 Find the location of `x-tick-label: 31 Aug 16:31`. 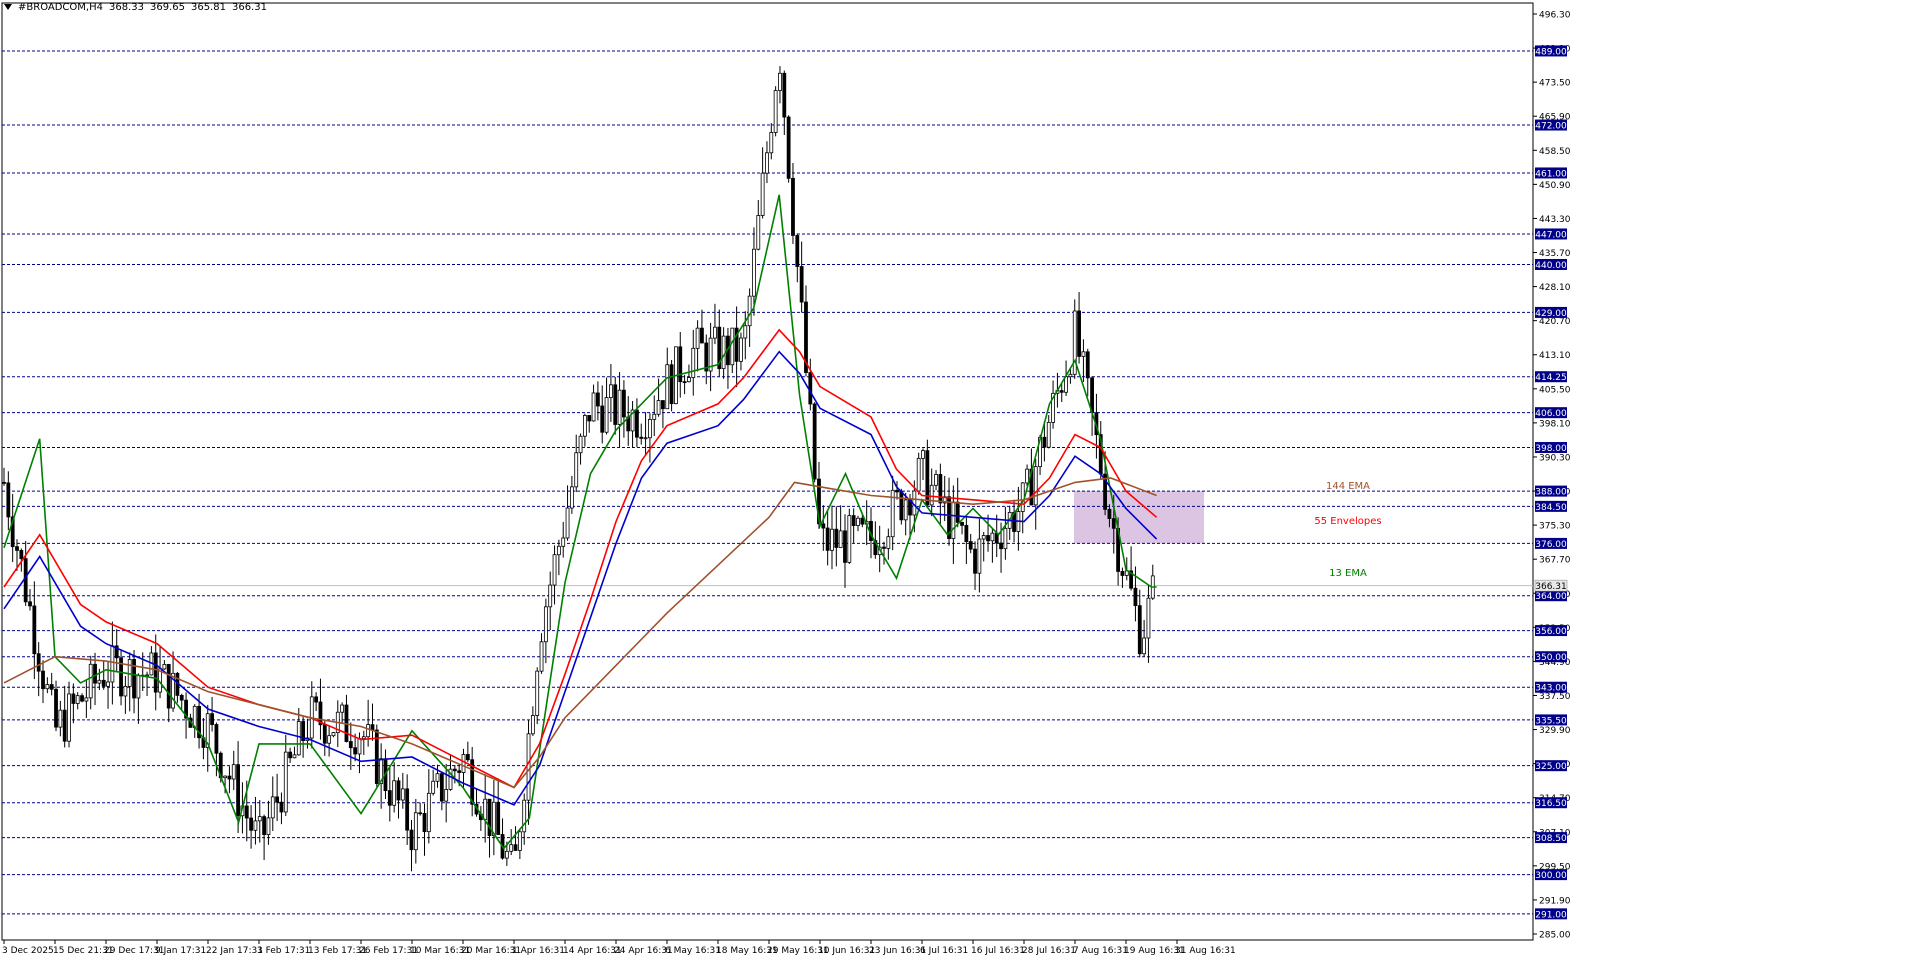

x-tick-label: 31 Aug 16:31 is located at coordinates (1205, 951).